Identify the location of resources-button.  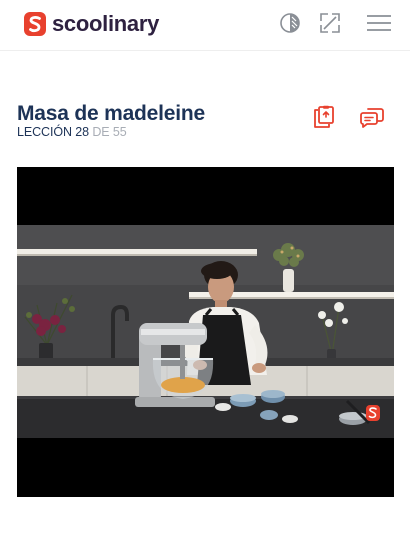
(324, 117).